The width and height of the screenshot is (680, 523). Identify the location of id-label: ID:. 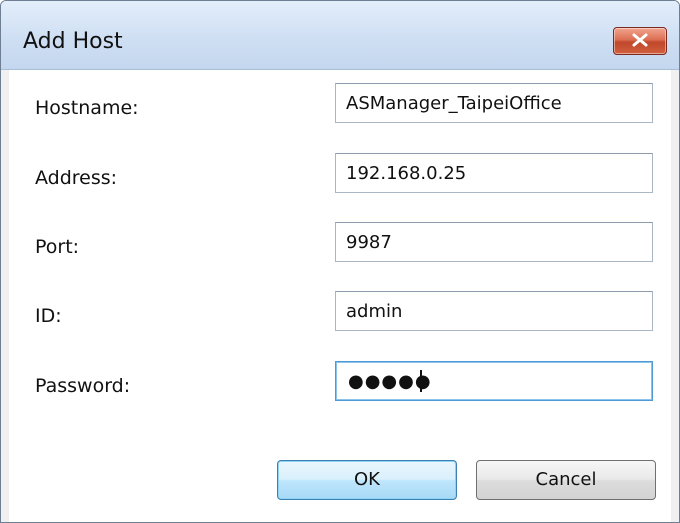
(48, 316).